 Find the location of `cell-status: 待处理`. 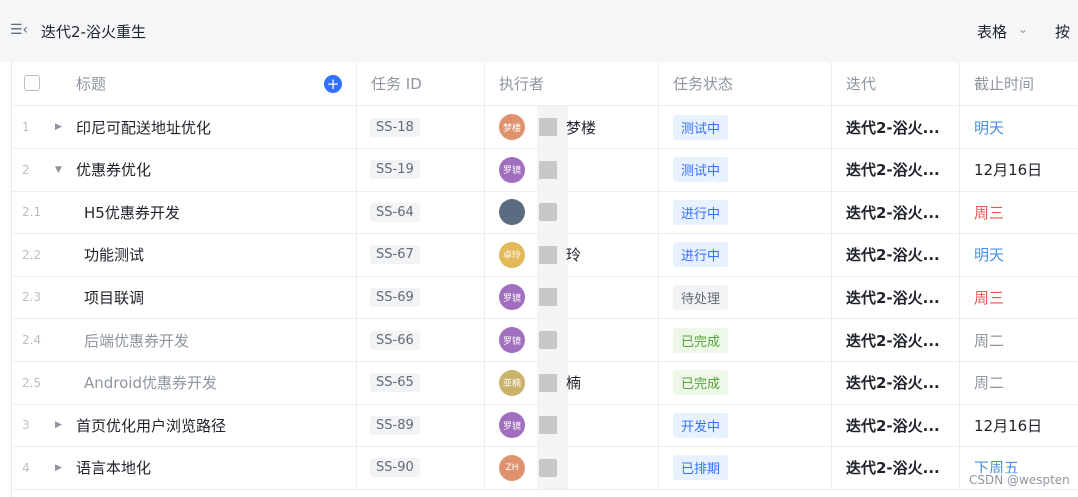

cell-status: 待处理 is located at coordinates (745, 297).